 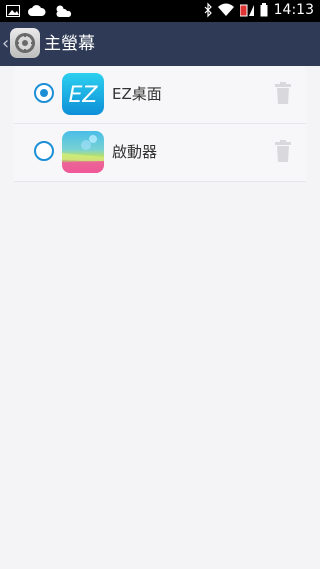 What do you see at coordinates (83, 152) in the screenshot?
I see `launcher-app-icon` at bounding box center [83, 152].